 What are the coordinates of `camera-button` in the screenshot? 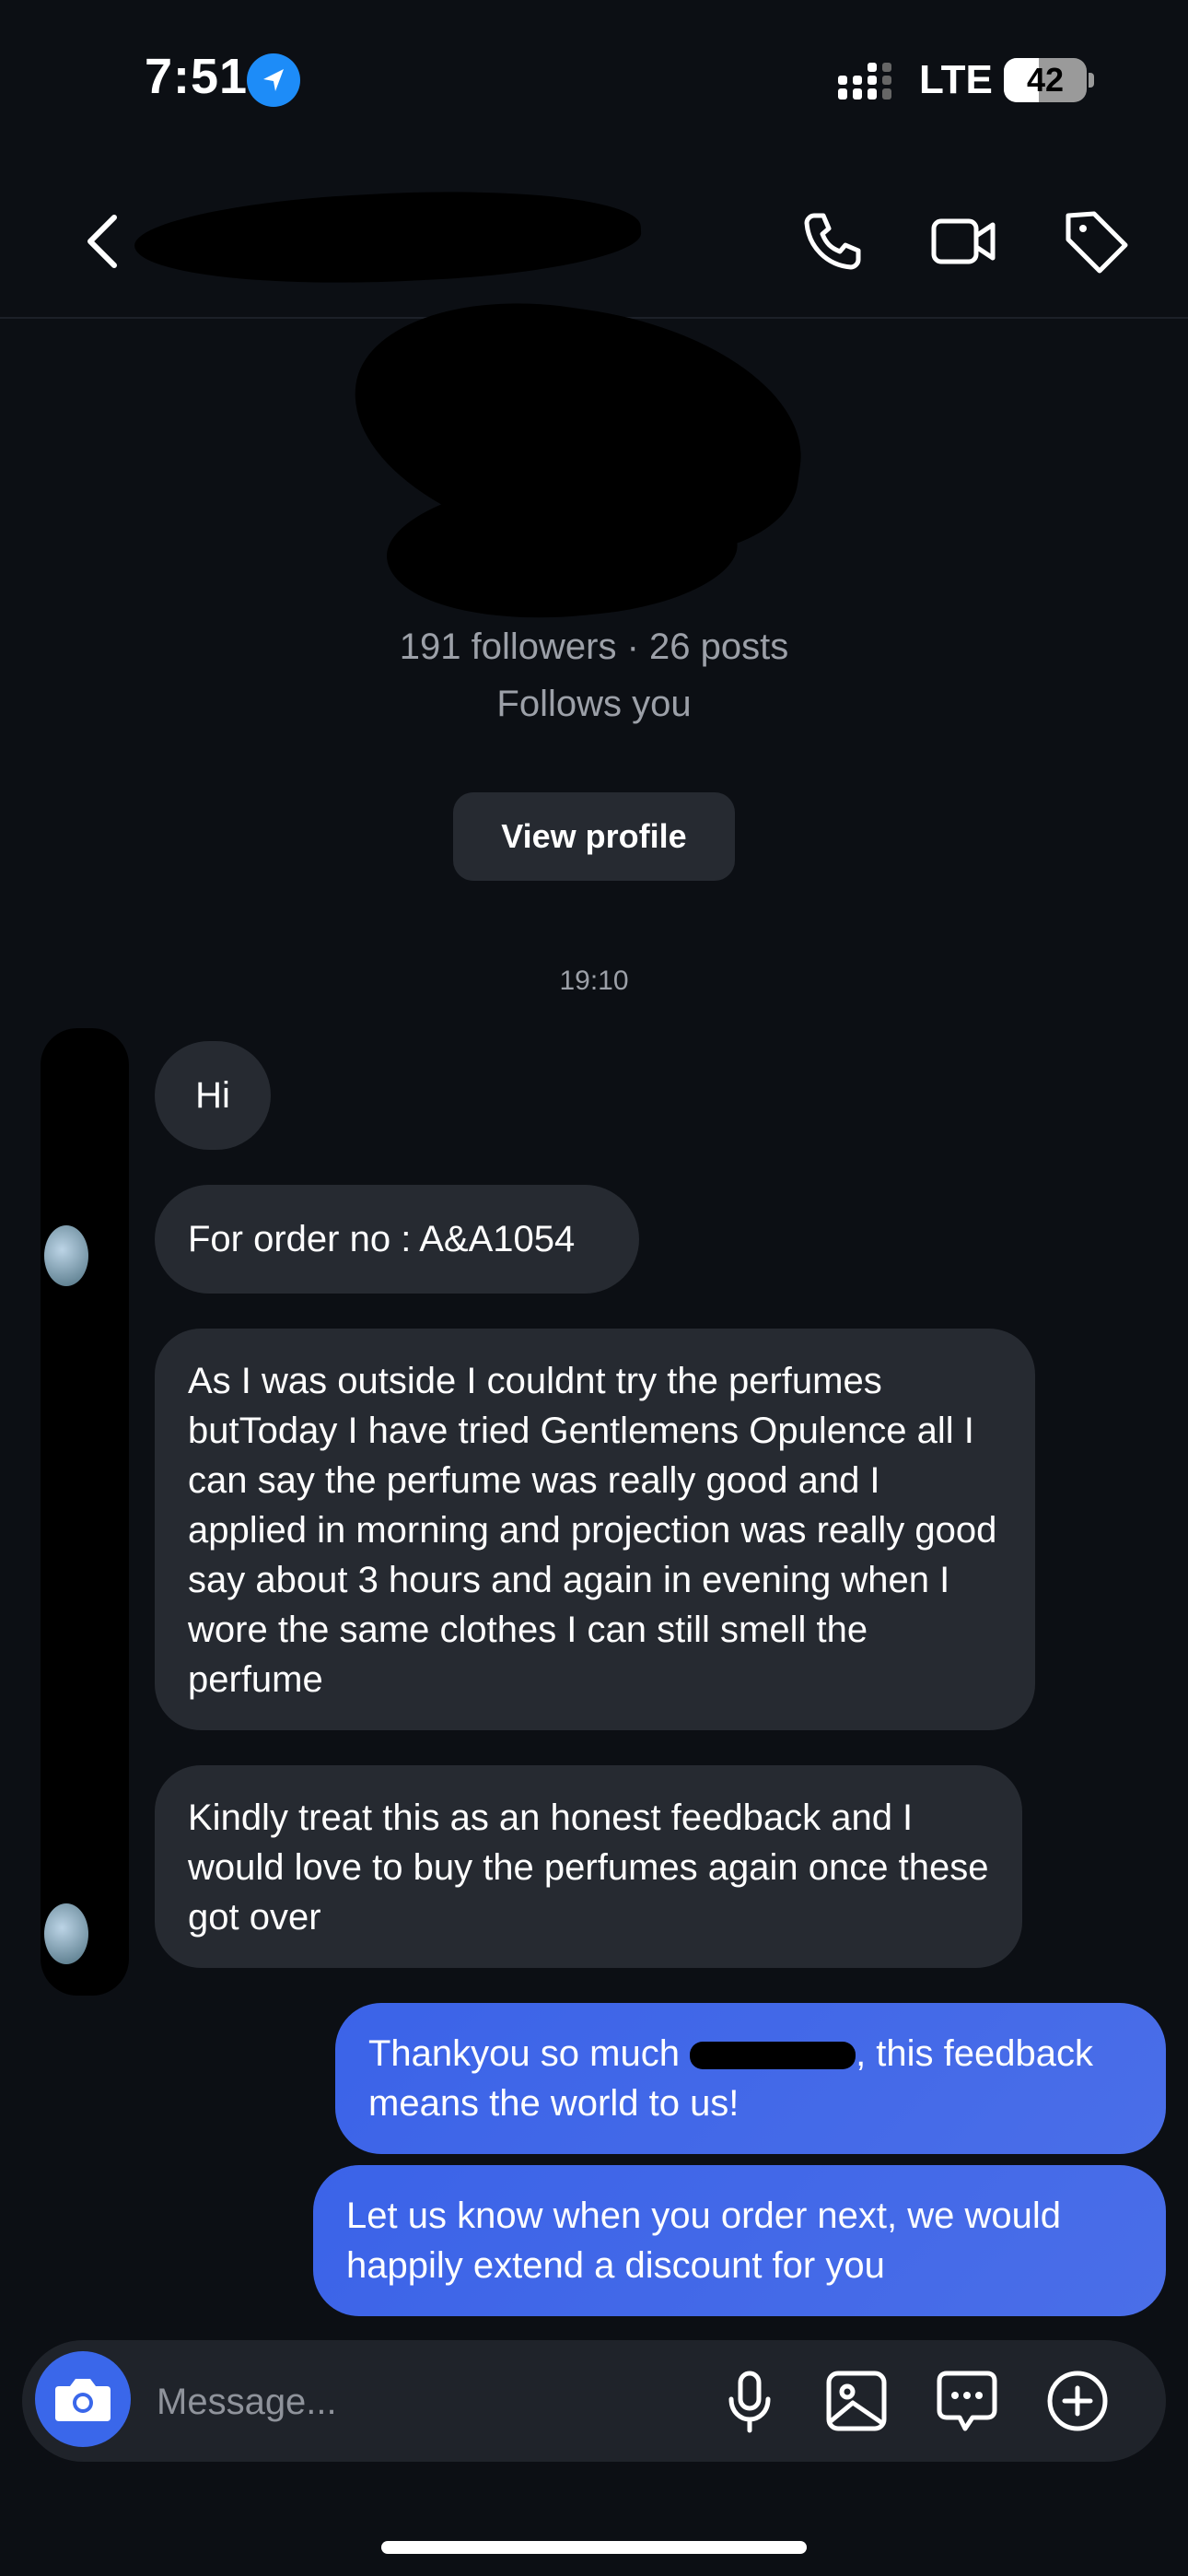 It's located at (83, 2399).